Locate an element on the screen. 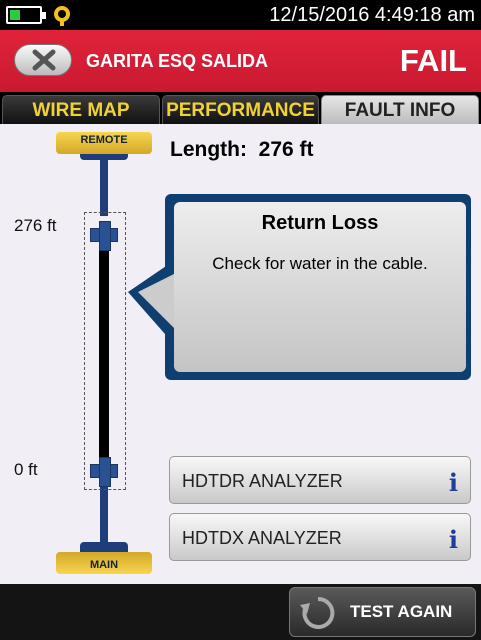 This screenshot has height=640, width=481. cable-segment-top is located at coordinates (104, 185).